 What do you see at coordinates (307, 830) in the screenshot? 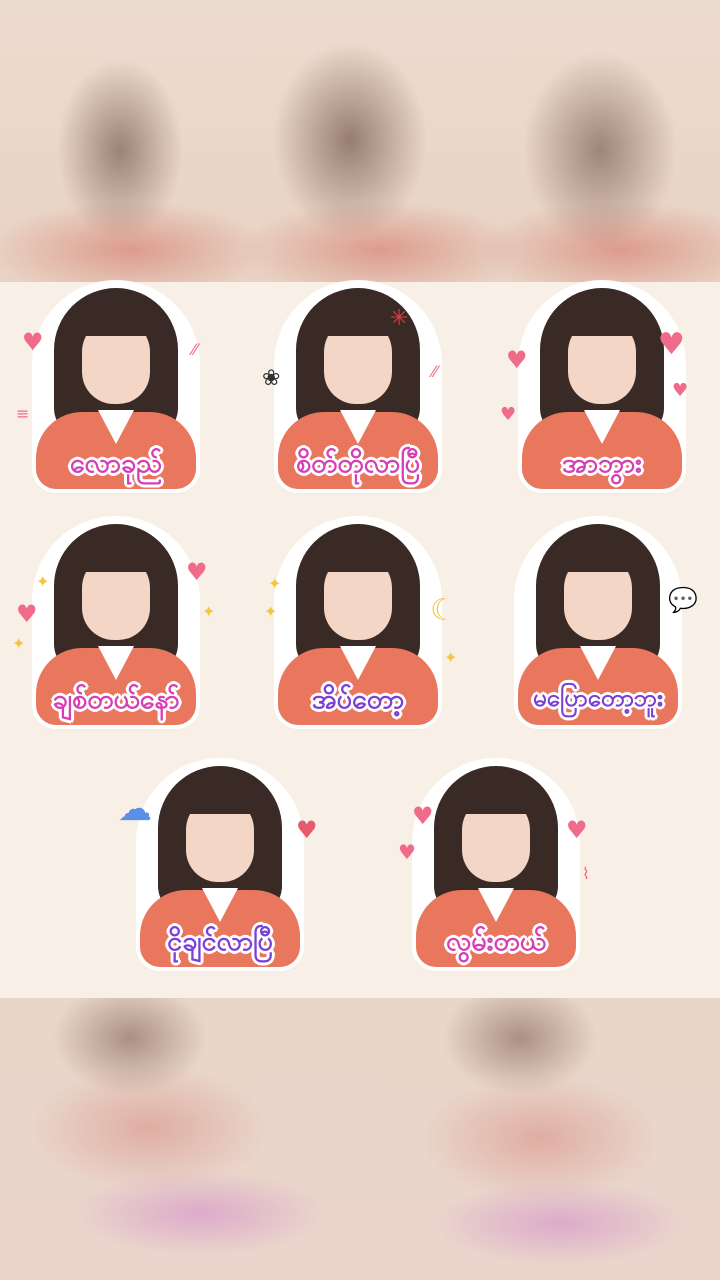
I see `broken-heart-icon: ♥` at bounding box center [307, 830].